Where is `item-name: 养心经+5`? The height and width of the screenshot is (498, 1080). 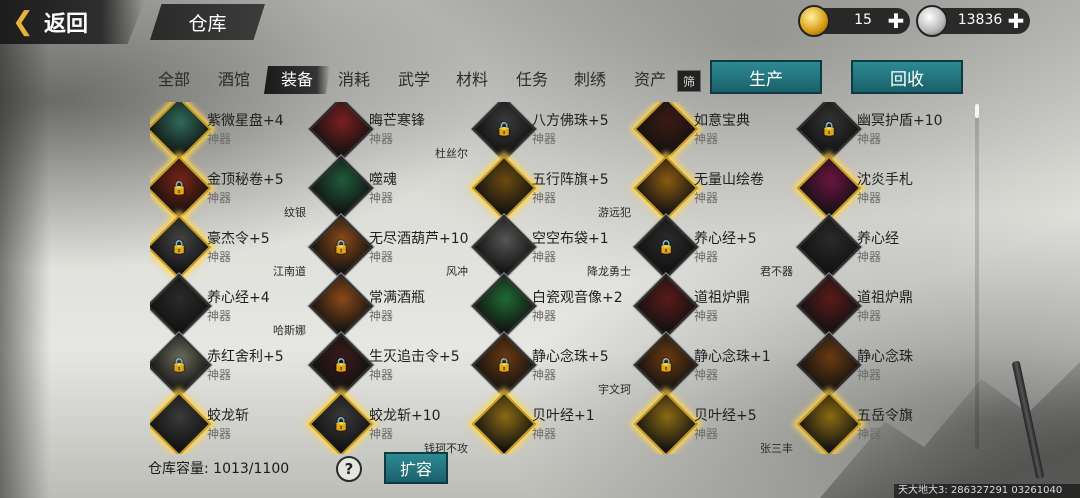 item-name: 养心经+5 is located at coordinates (725, 239).